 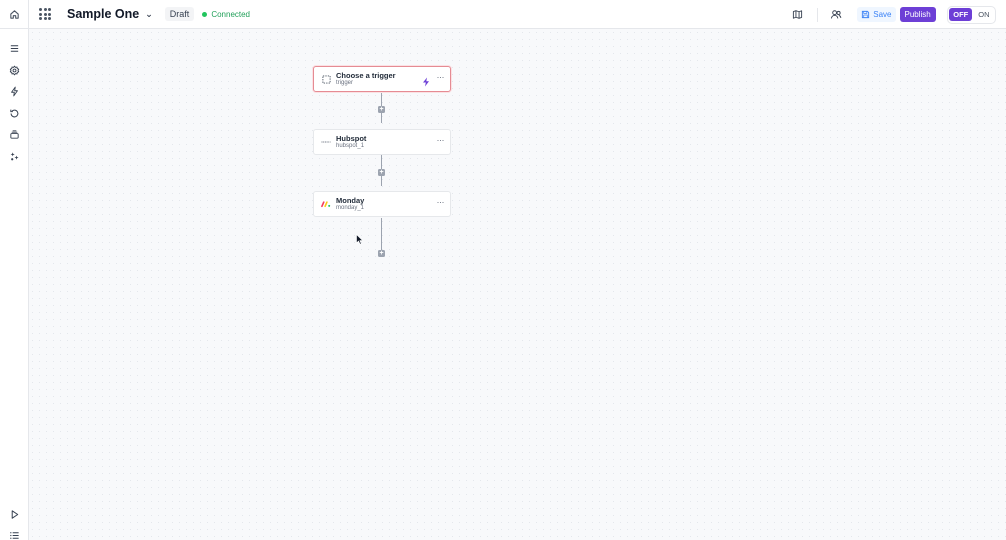 I want to click on workflow-title: Sample One, so click(x=103, y=14).